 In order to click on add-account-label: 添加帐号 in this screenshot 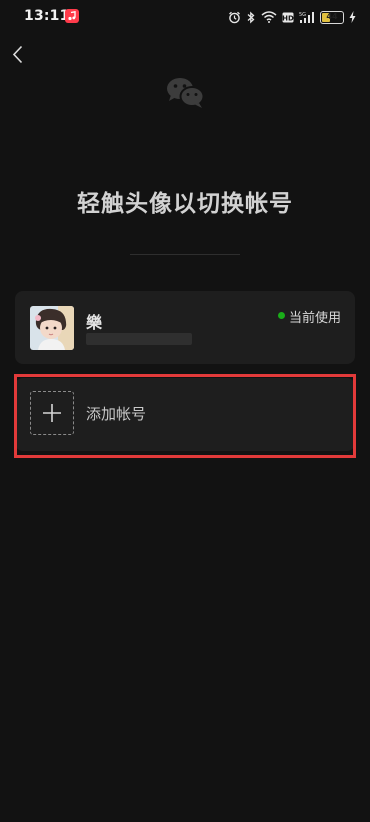, I will do `click(116, 414)`.